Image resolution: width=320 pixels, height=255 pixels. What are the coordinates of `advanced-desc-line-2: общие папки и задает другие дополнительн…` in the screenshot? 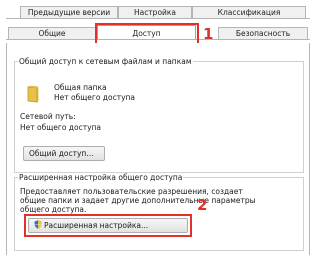 It's located at (138, 200).